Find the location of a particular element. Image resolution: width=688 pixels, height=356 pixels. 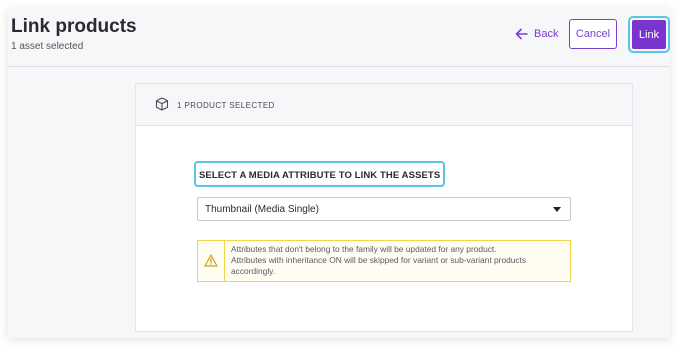

panel-header: 1 PRODUCT SELECTED is located at coordinates (384, 105).